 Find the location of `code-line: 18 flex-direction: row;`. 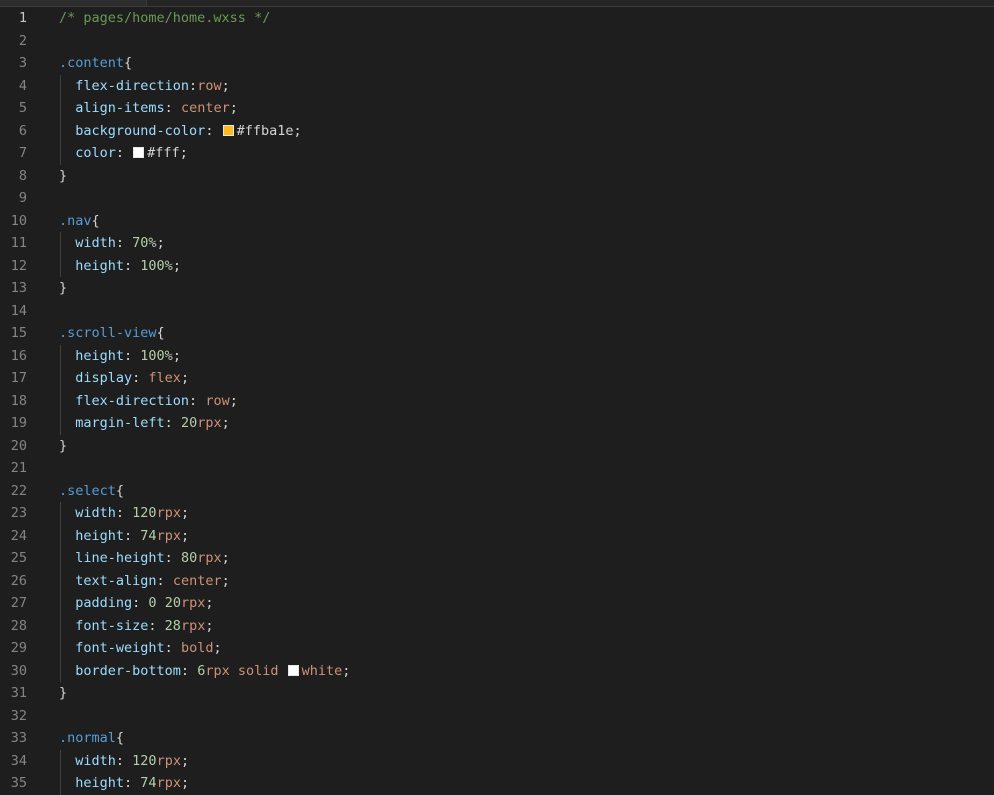

code-line: 18 flex-direction: row; is located at coordinates (497, 400).